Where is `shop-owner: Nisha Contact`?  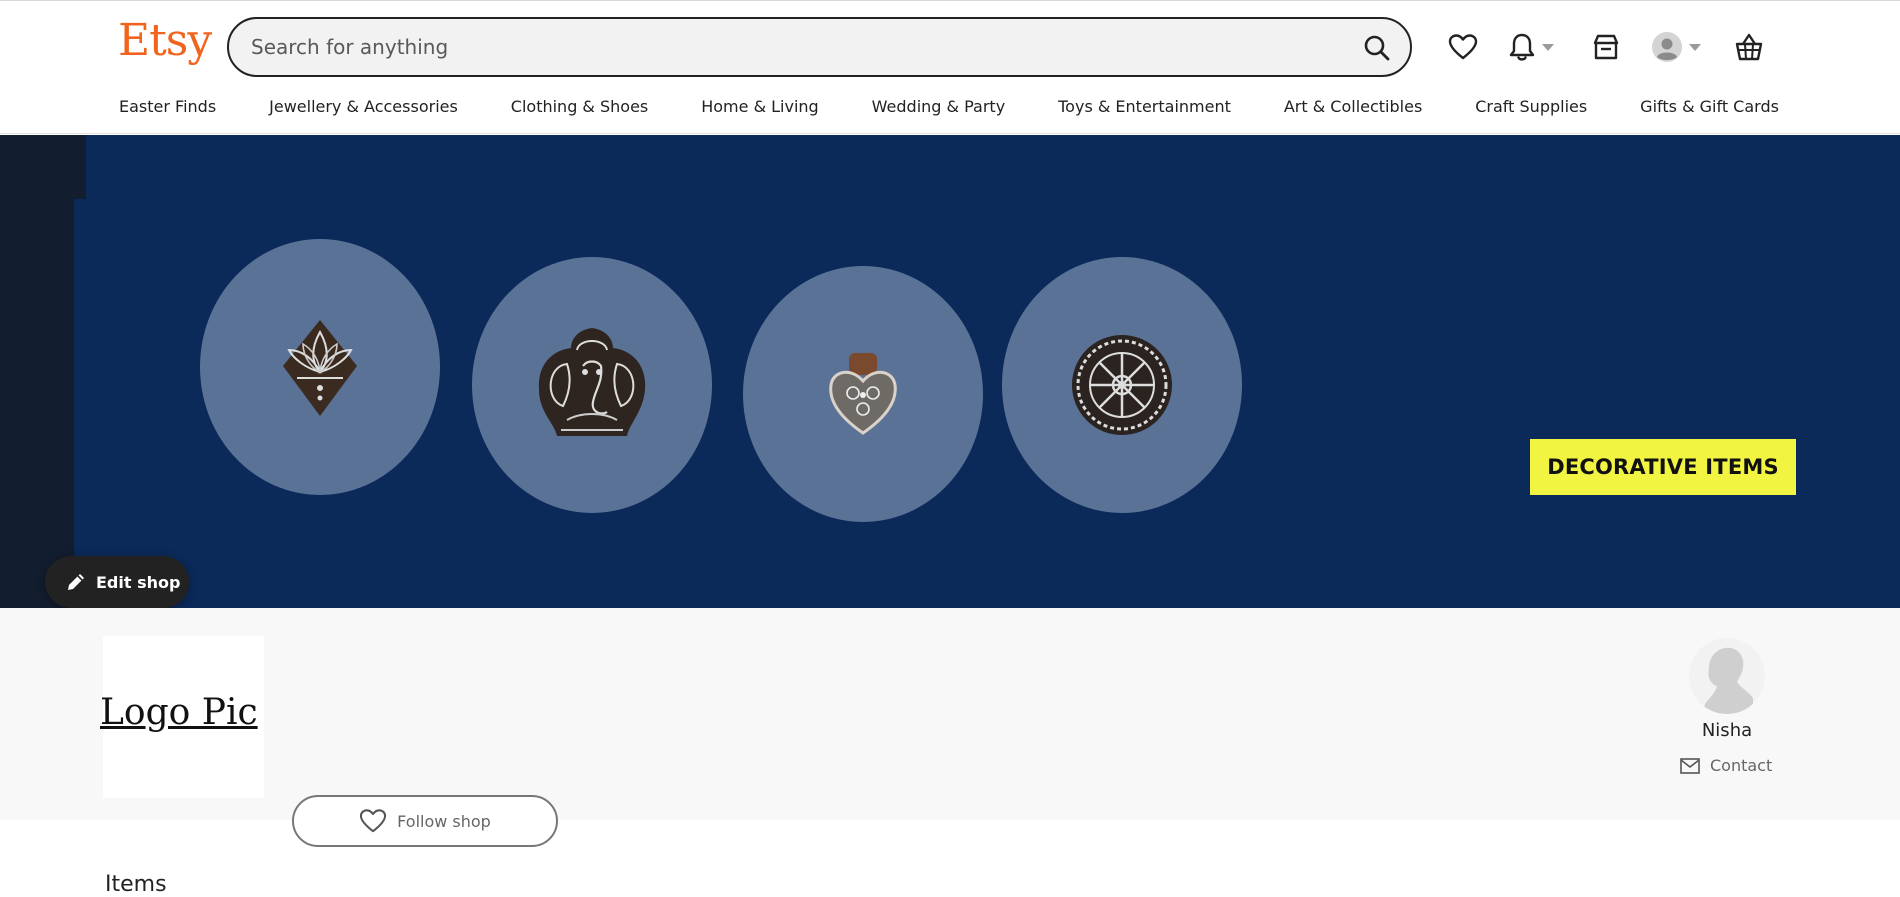 shop-owner: Nisha Contact is located at coordinates (1725, 708).